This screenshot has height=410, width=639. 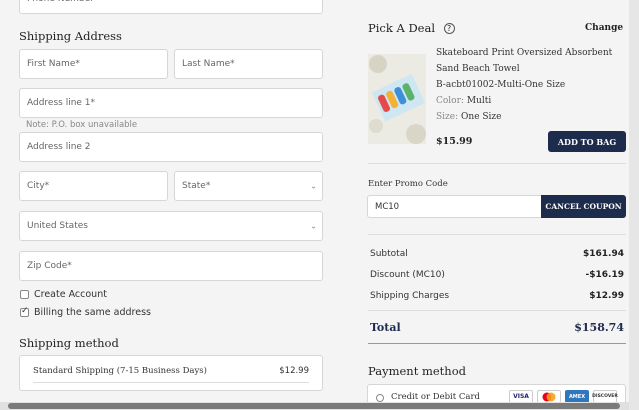 What do you see at coordinates (454, 141) in the screenshot?
I see `product-price: $15.99` at bounding box center [454, 141].